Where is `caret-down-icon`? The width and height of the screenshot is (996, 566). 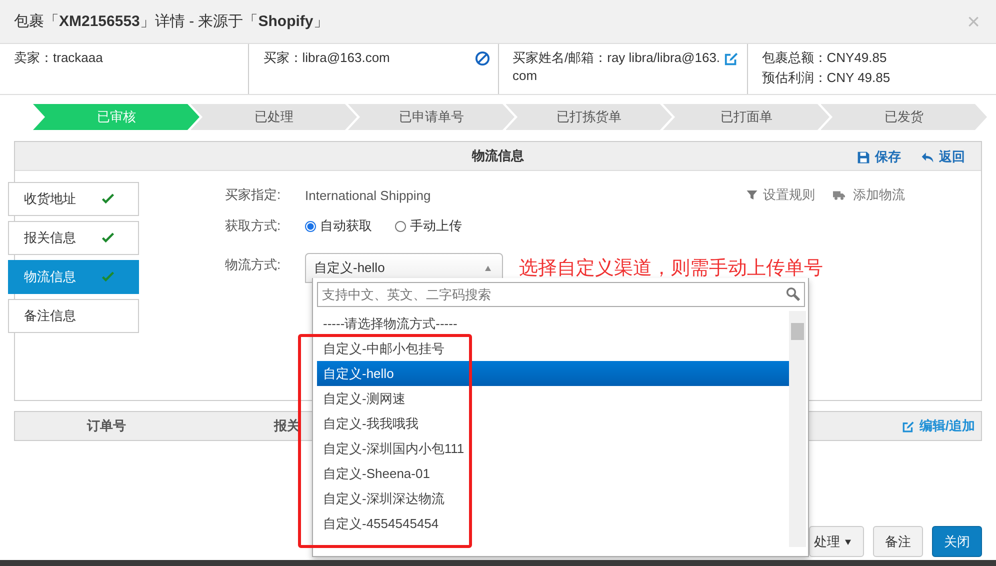 caret-down-icon is located at coordinates (848, 541).